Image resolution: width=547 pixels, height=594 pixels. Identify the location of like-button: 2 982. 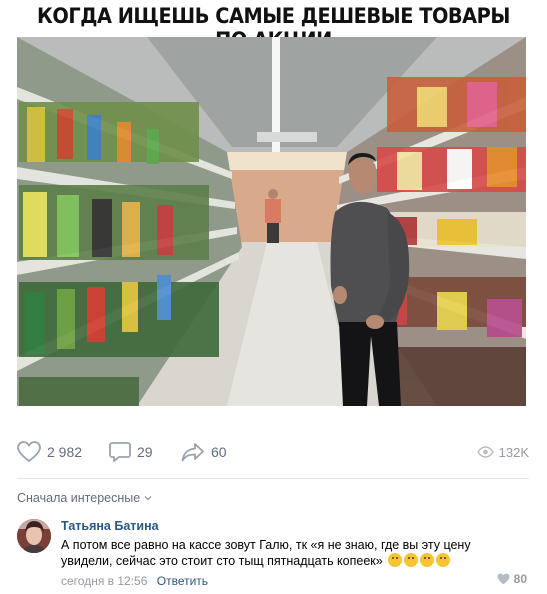
(49, 452).